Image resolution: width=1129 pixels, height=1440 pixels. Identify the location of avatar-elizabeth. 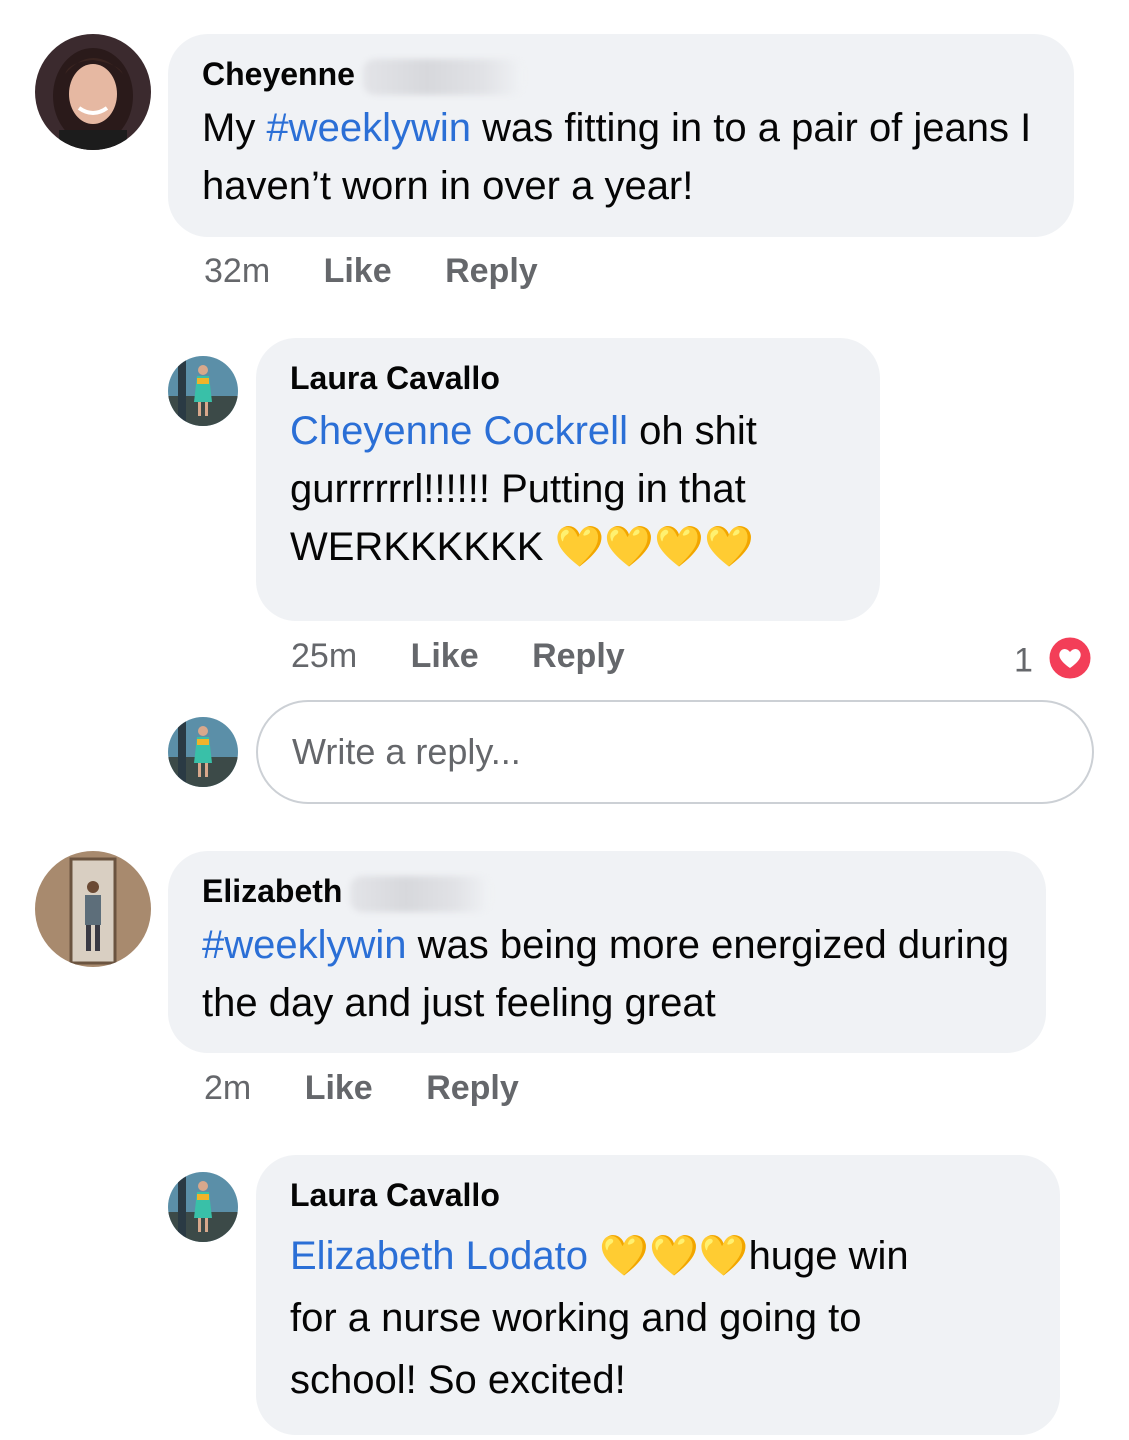
(93, 909).